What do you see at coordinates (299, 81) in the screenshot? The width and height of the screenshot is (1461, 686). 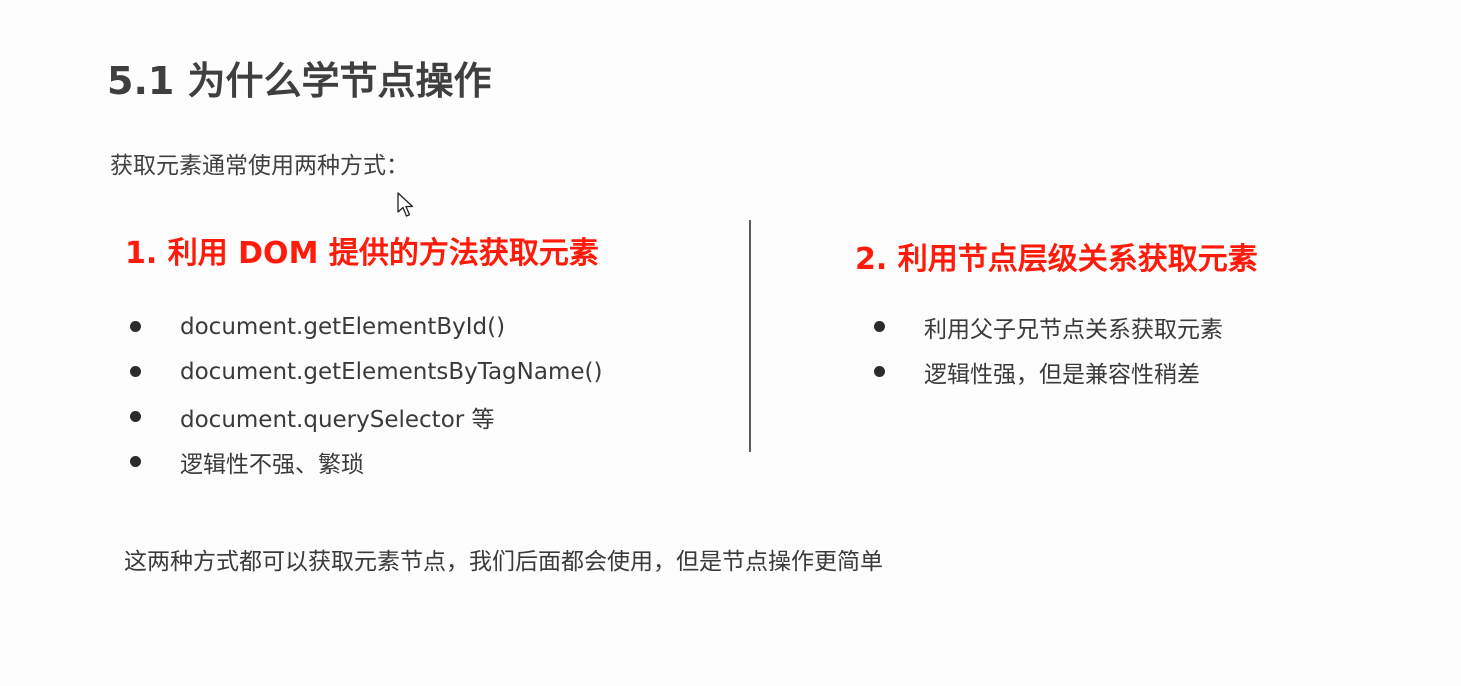 I see `page-title: 5.1 为什么学节点操作` at bounding box center [299, 81].